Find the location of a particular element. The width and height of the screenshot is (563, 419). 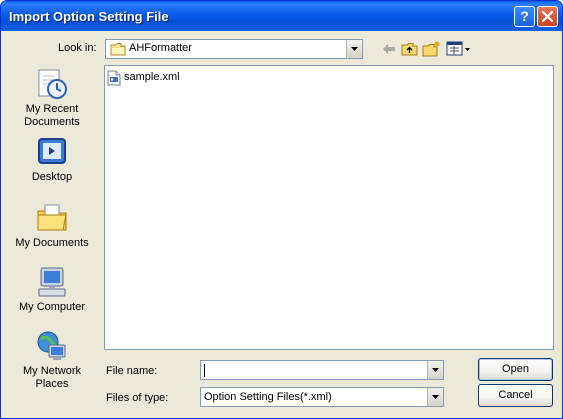

title-bar: Import Option Setting File ? is located at coordinates (281, 16).